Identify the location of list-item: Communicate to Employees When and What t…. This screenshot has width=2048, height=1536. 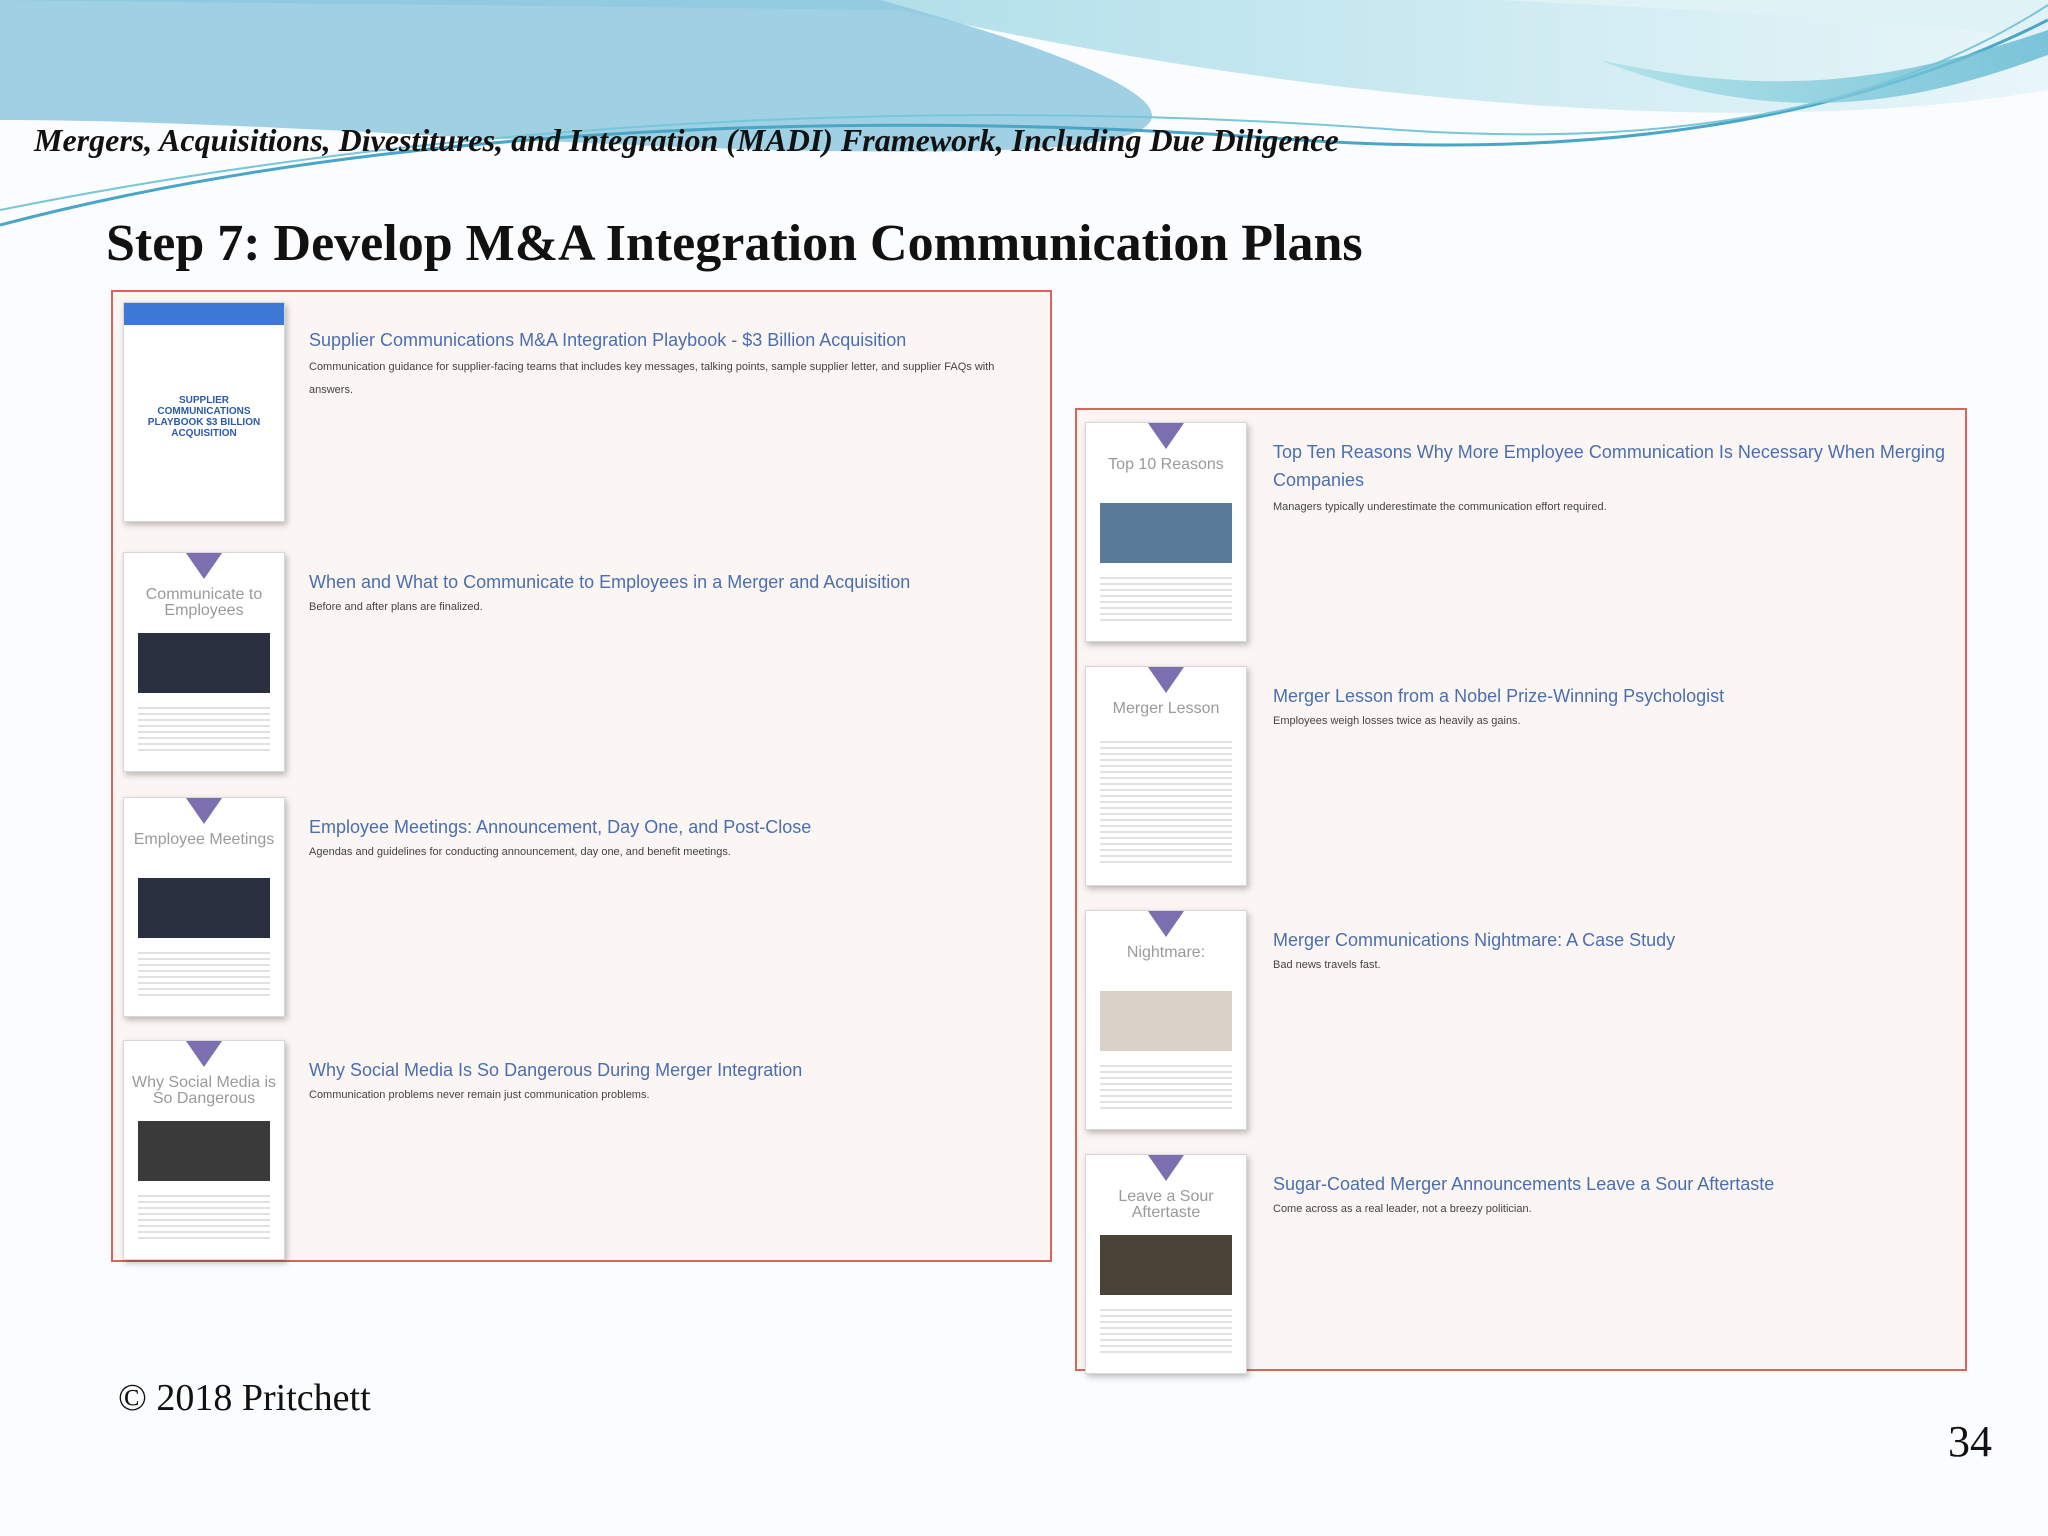
(581, 667).